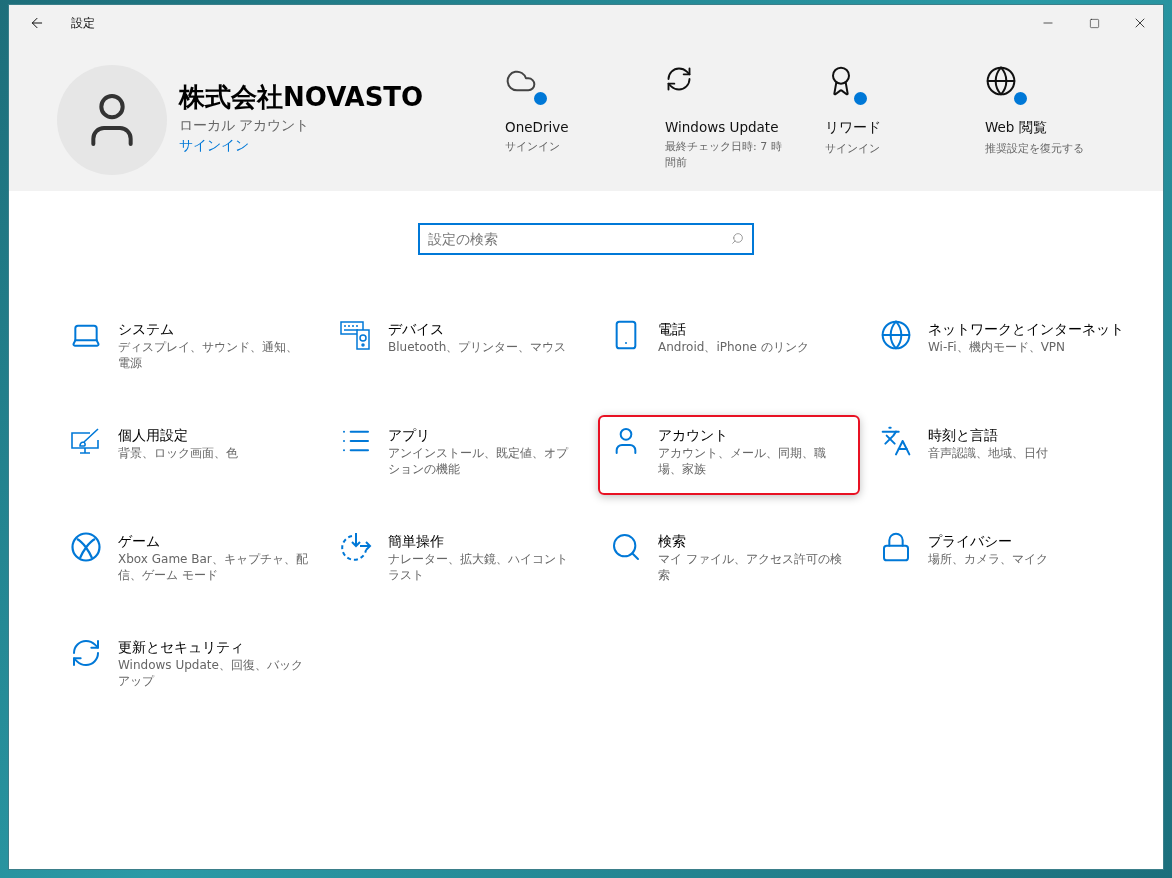 This screenshot has width=1172, height=878. I want to click on category-description: ナレーター、拡大鏡、ハイコントラスト, so click(478, 567).